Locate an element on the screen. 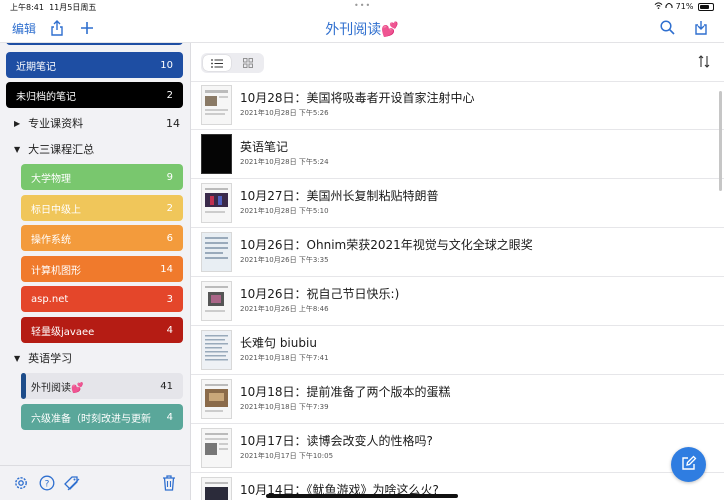 This screenshot has width=724, height=500. help-icon: ? is located at coordinates (47, 485).